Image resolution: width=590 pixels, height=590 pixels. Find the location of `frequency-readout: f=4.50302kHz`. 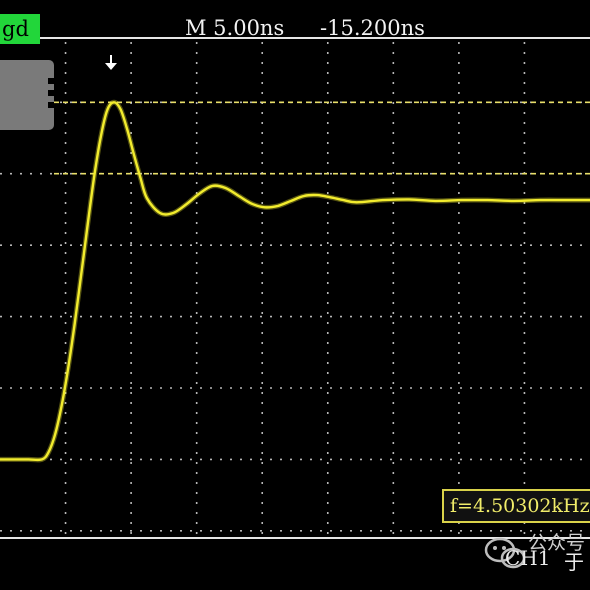

frequency-readout: f=4.50302kHz is located at coordinates (516, 506).